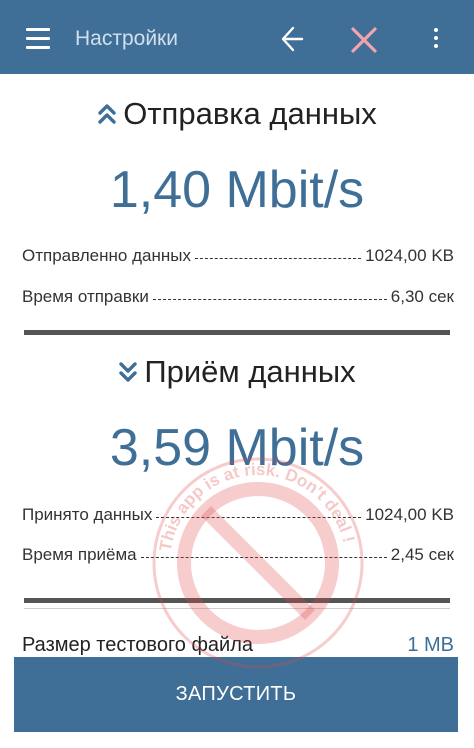  I want to click on row-label: Время отправки, so click(85, 296).